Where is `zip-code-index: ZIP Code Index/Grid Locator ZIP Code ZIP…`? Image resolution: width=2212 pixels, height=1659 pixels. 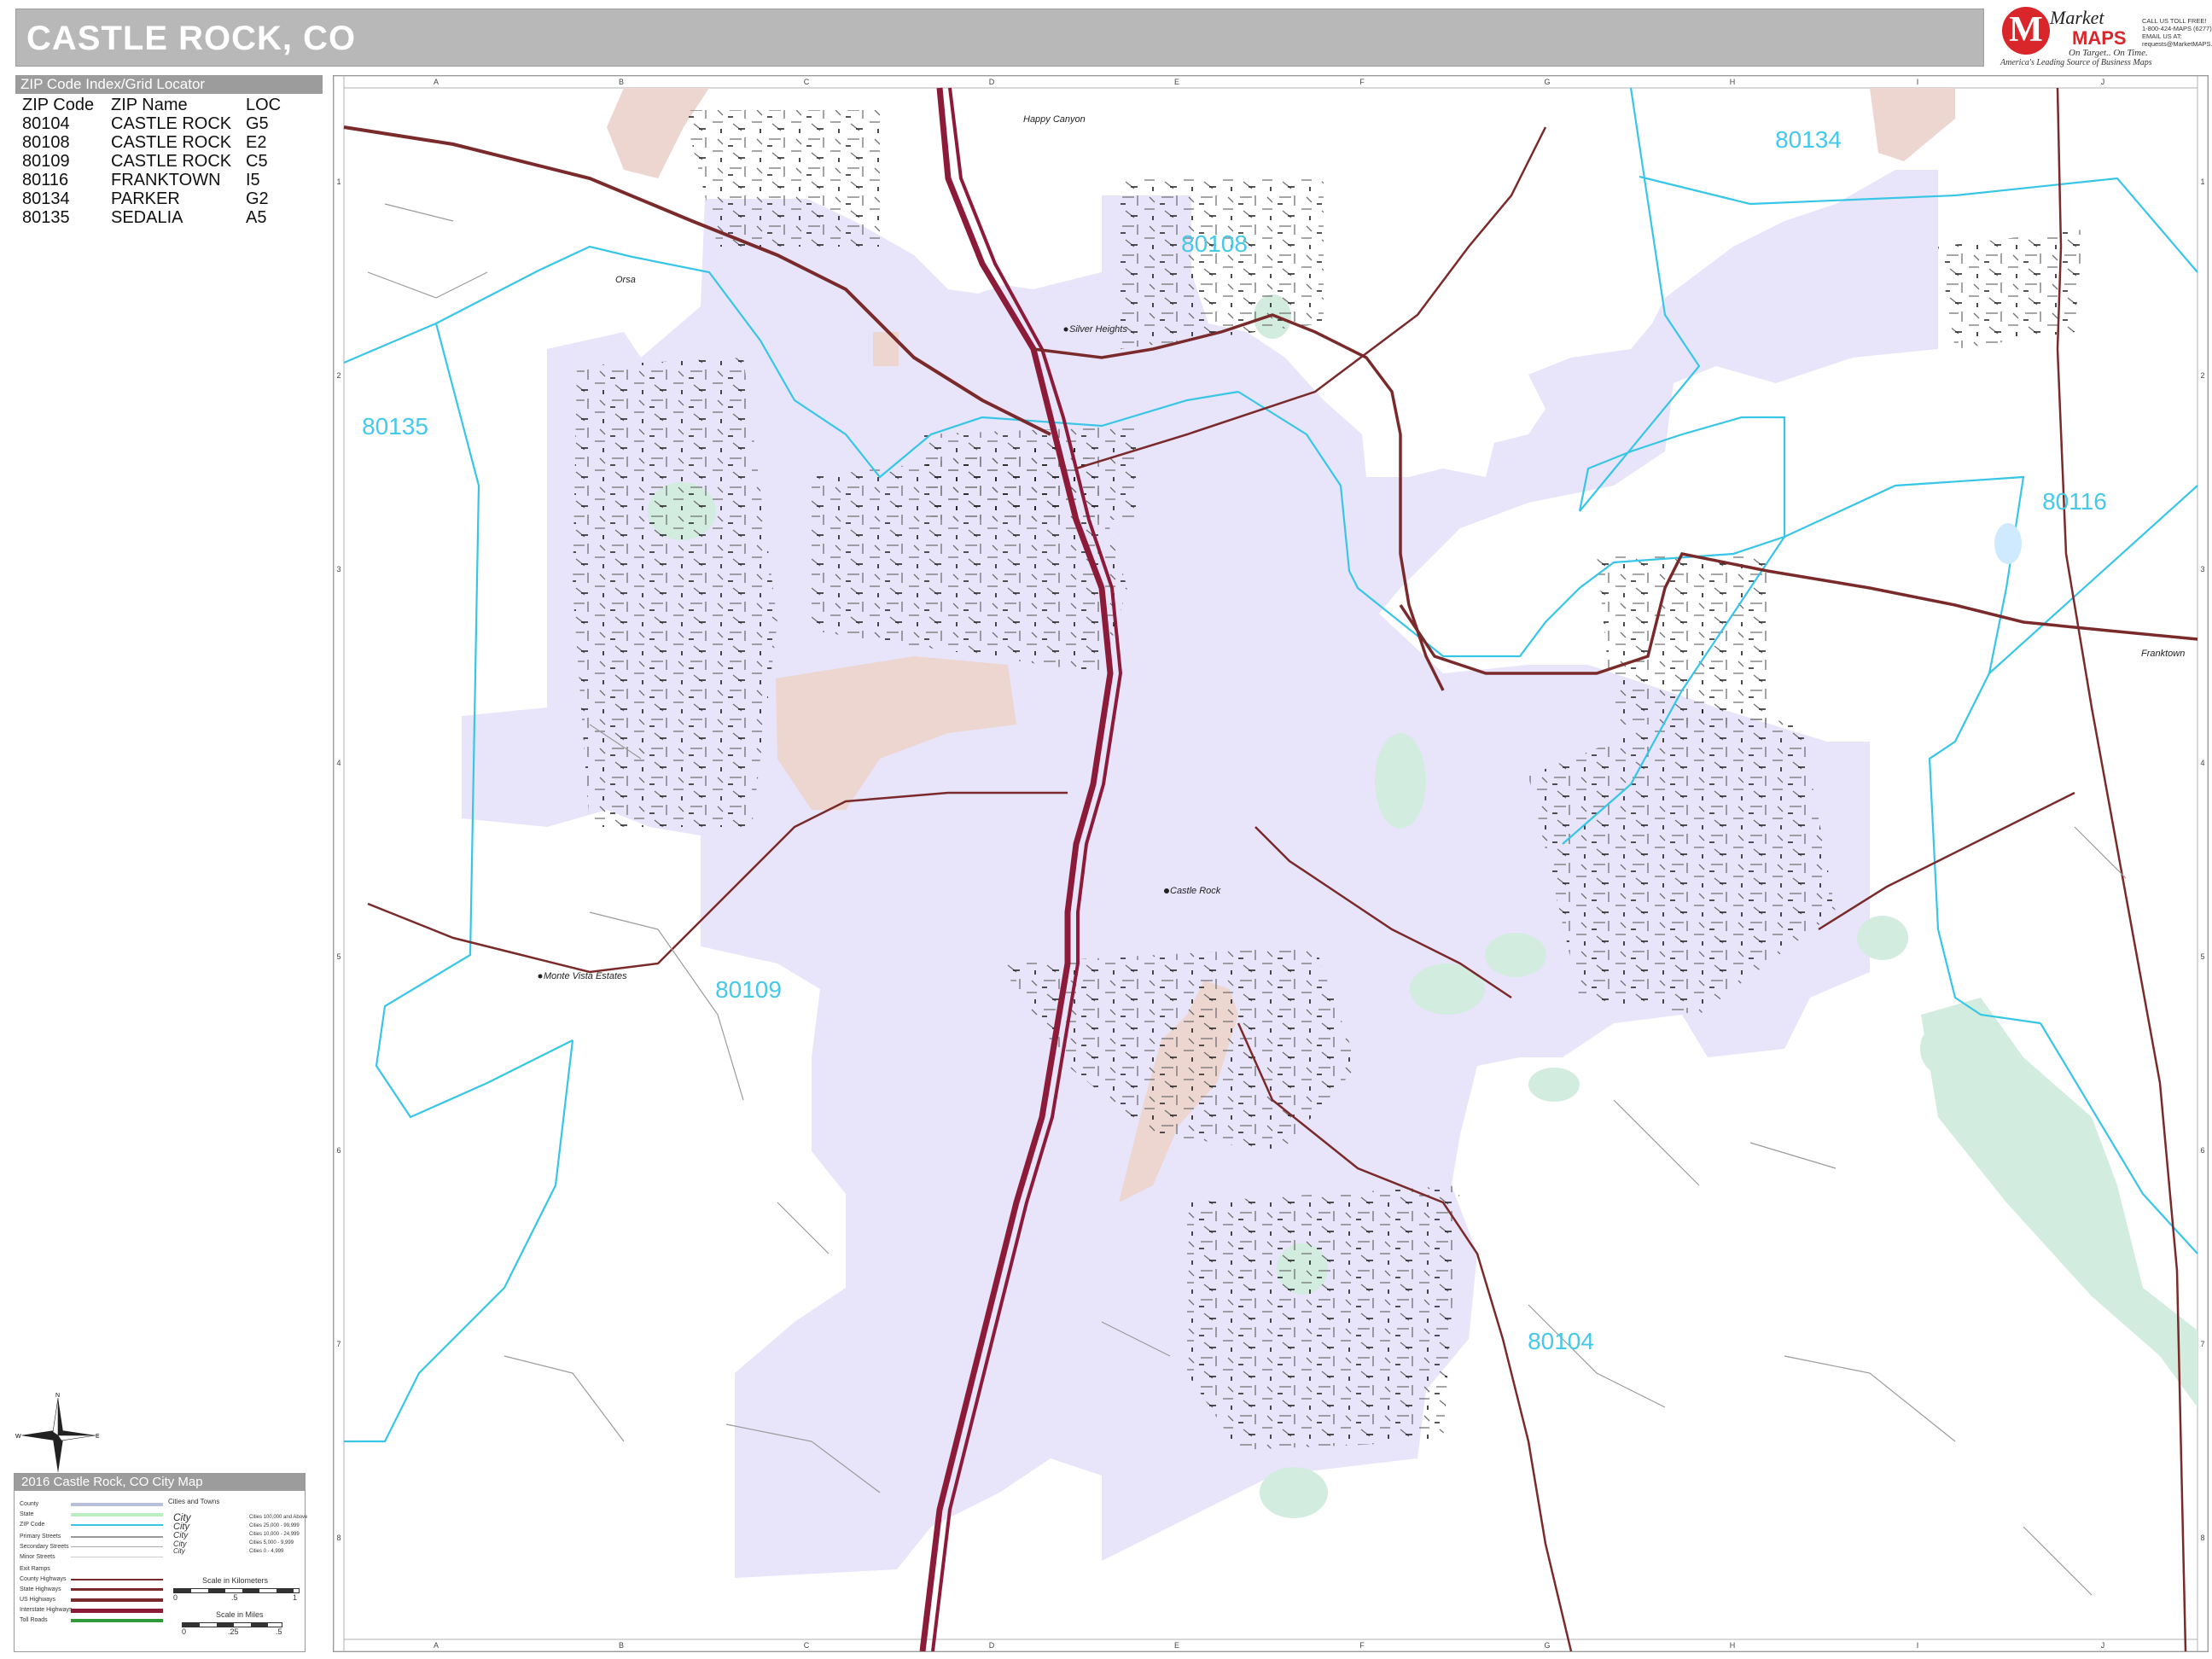
zip-code-index: ZIP Code Index/Grid Locator ZIP Code ZIP… is located at coordinates (169, 151).